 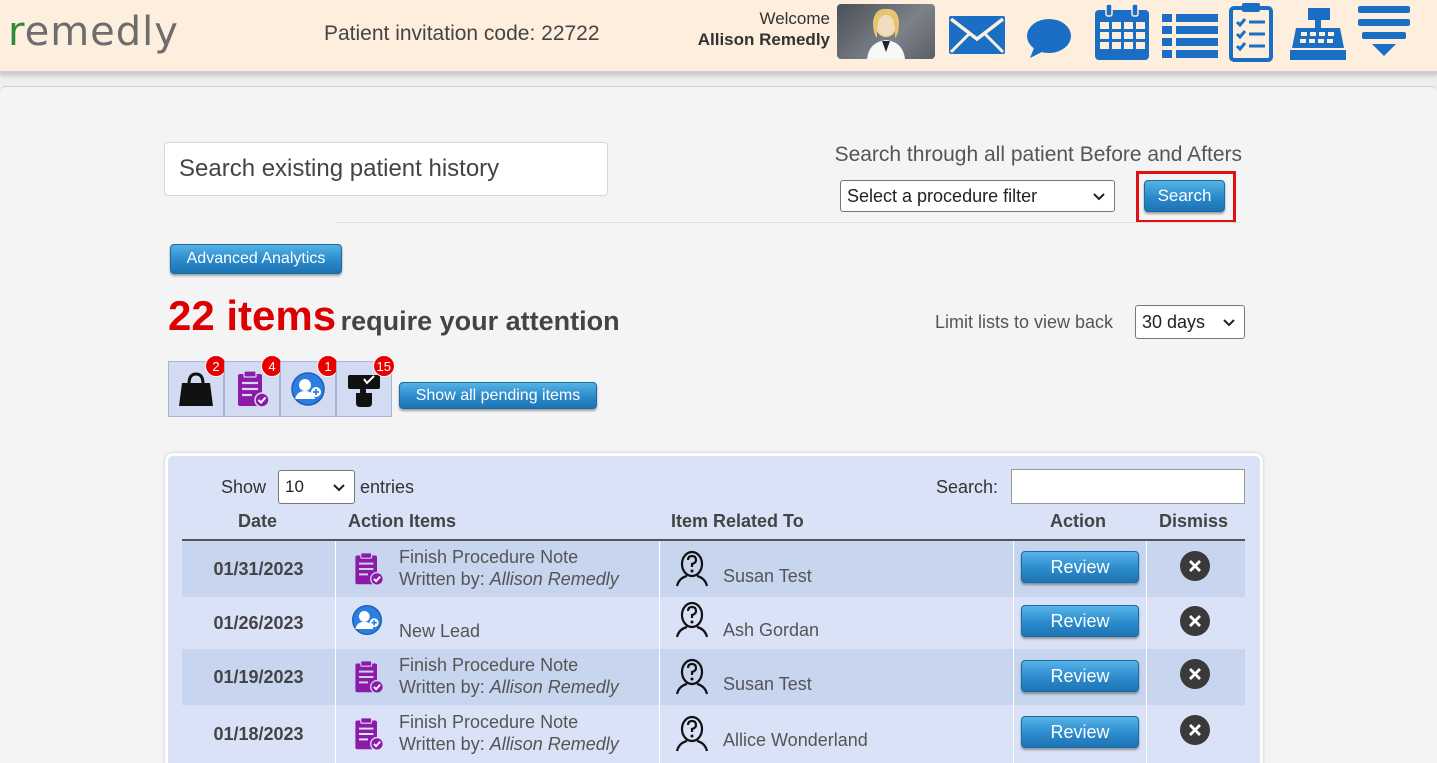 I want to click on procedure-filter-select: Select a procedure filter, so click(x=977, y=196).